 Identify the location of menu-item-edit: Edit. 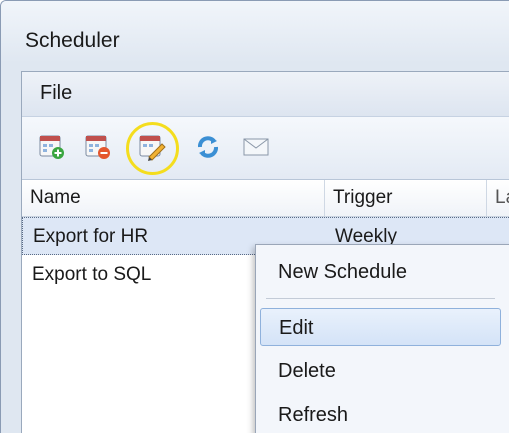
(380, 327).